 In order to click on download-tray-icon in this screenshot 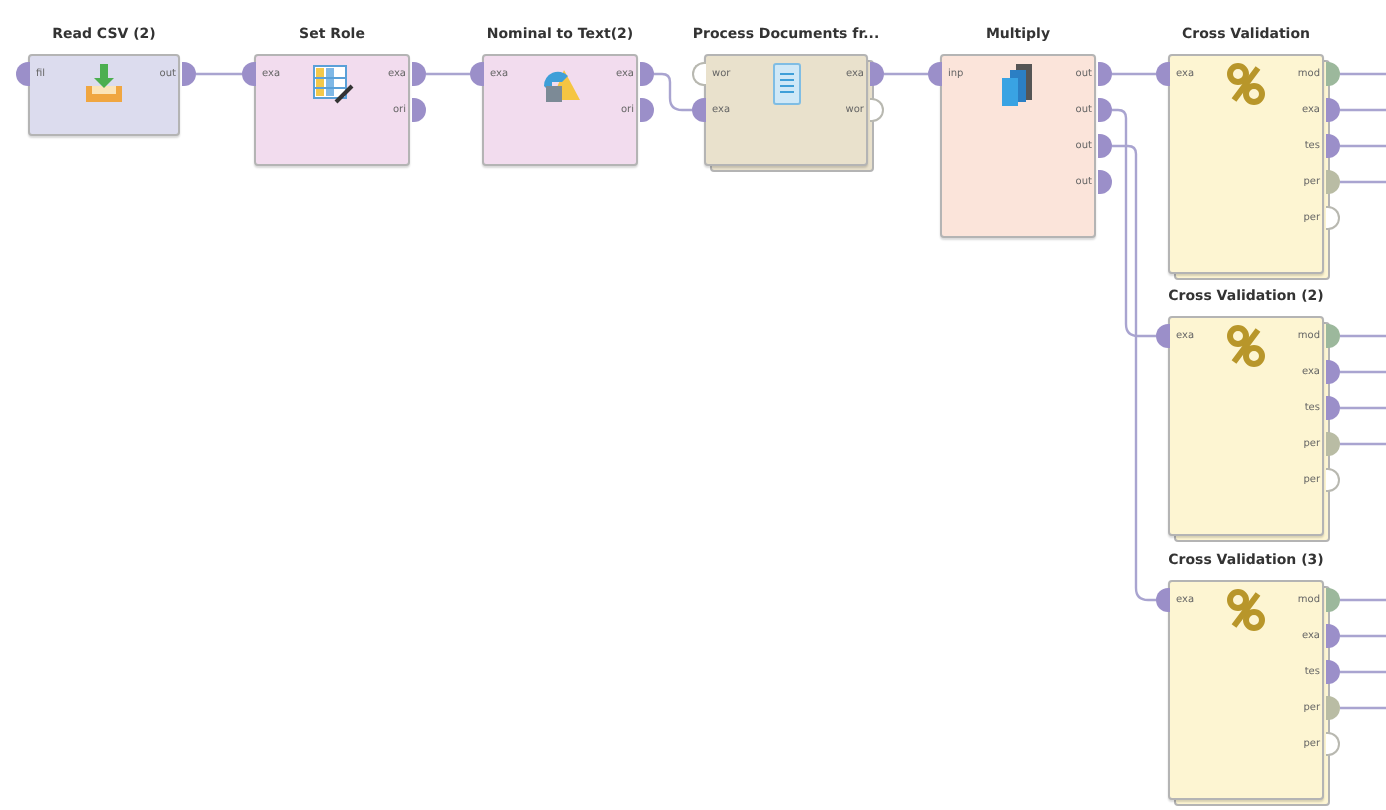, I will do `click(104, 84)`.